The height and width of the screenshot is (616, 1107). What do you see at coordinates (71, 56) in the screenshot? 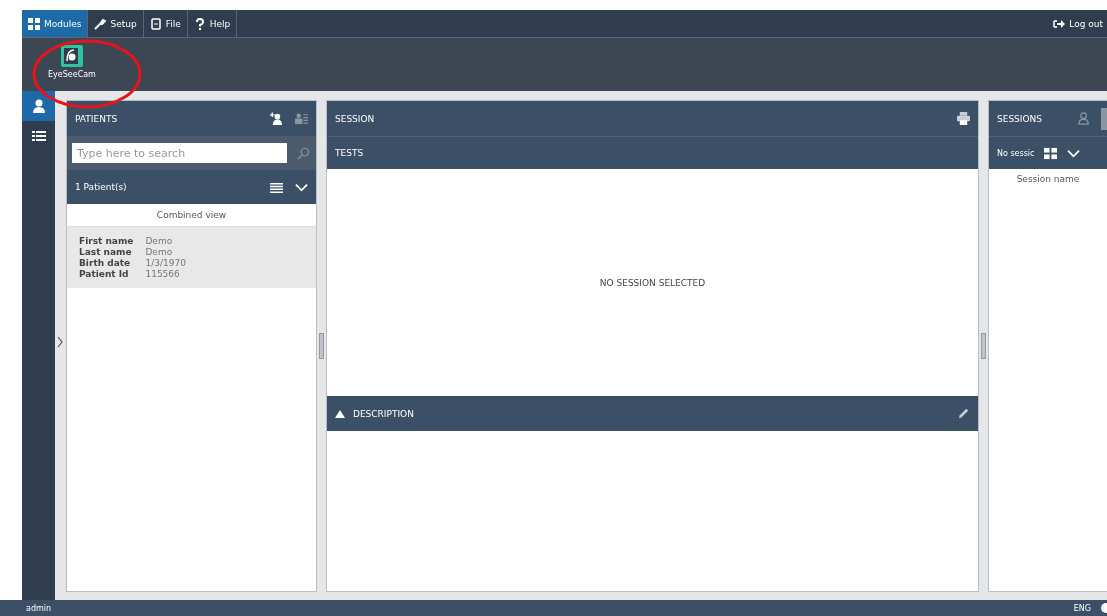
I see `eye-logo-icon` at bounding box center [71, 56].